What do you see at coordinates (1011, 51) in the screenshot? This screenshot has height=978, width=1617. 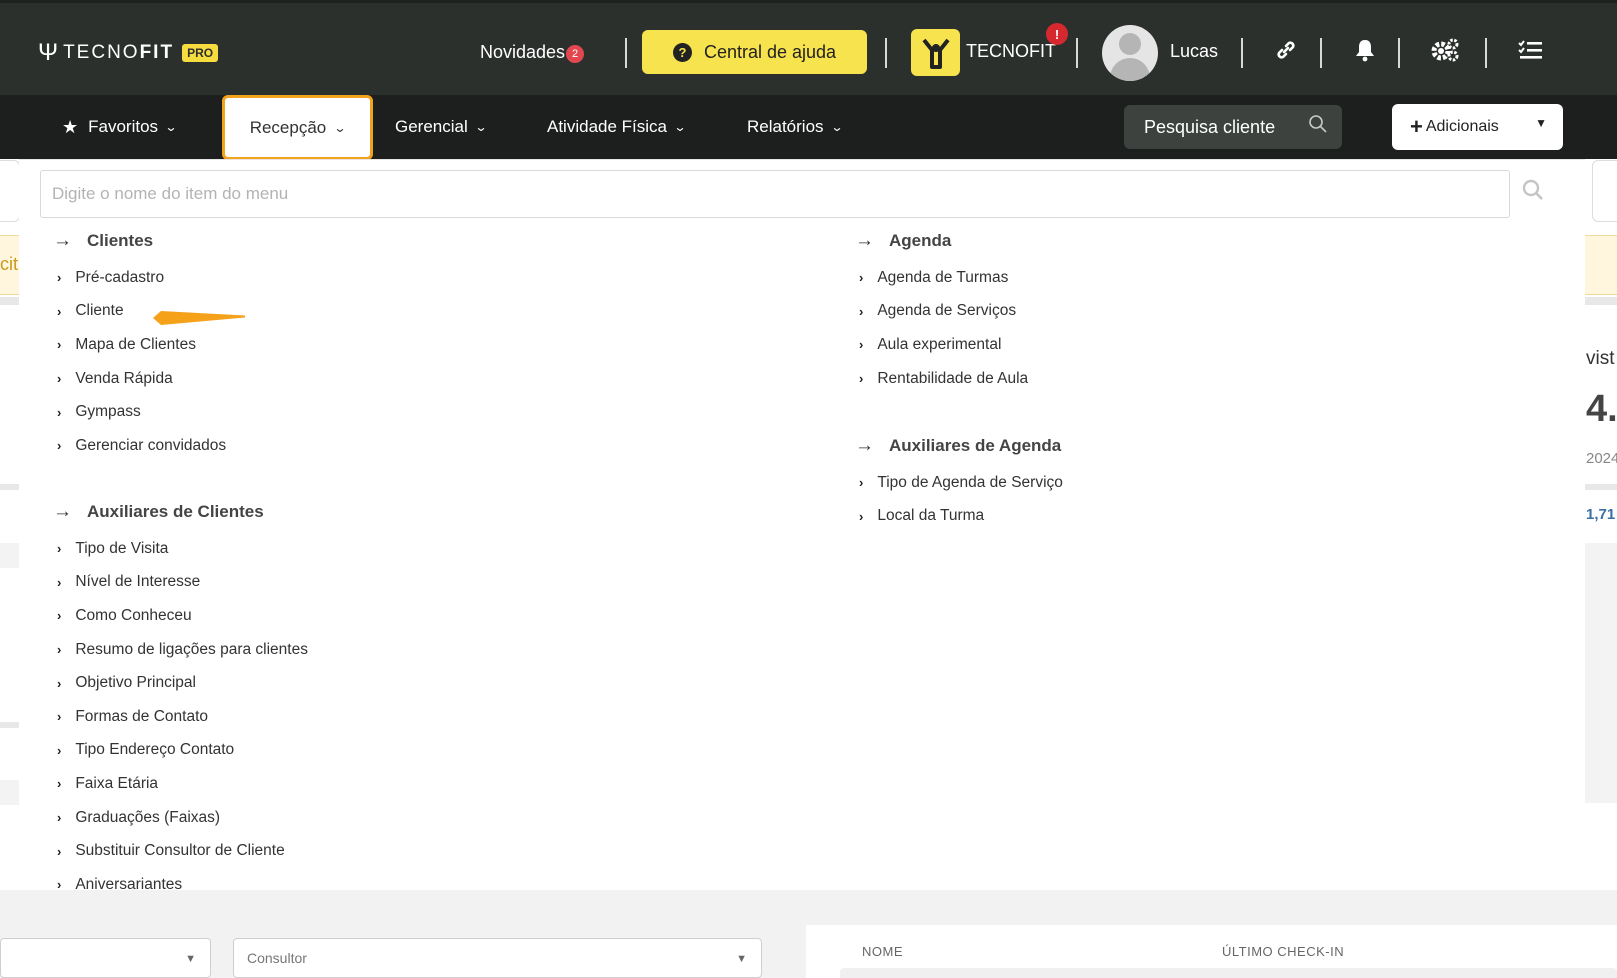 I see `unit-name: TECNOFIT` at bounding box center [1011, 51].